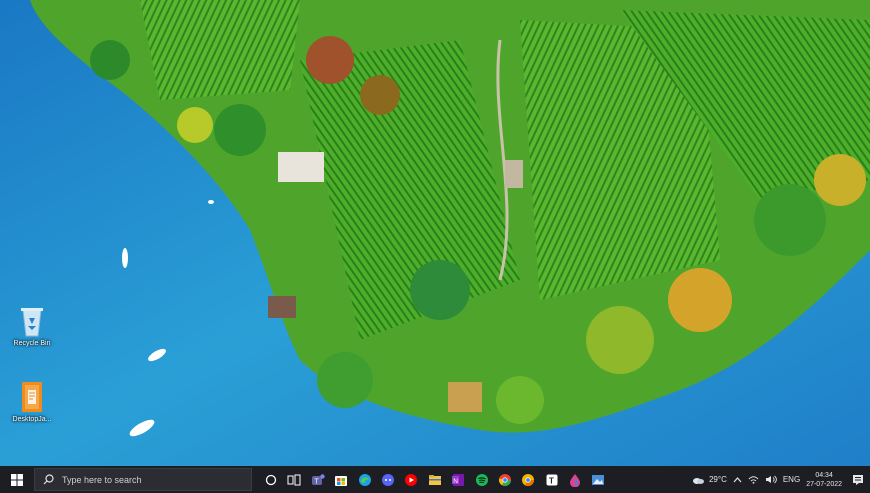  I want to click on taskbar-app-chrome, so click(505, 479).